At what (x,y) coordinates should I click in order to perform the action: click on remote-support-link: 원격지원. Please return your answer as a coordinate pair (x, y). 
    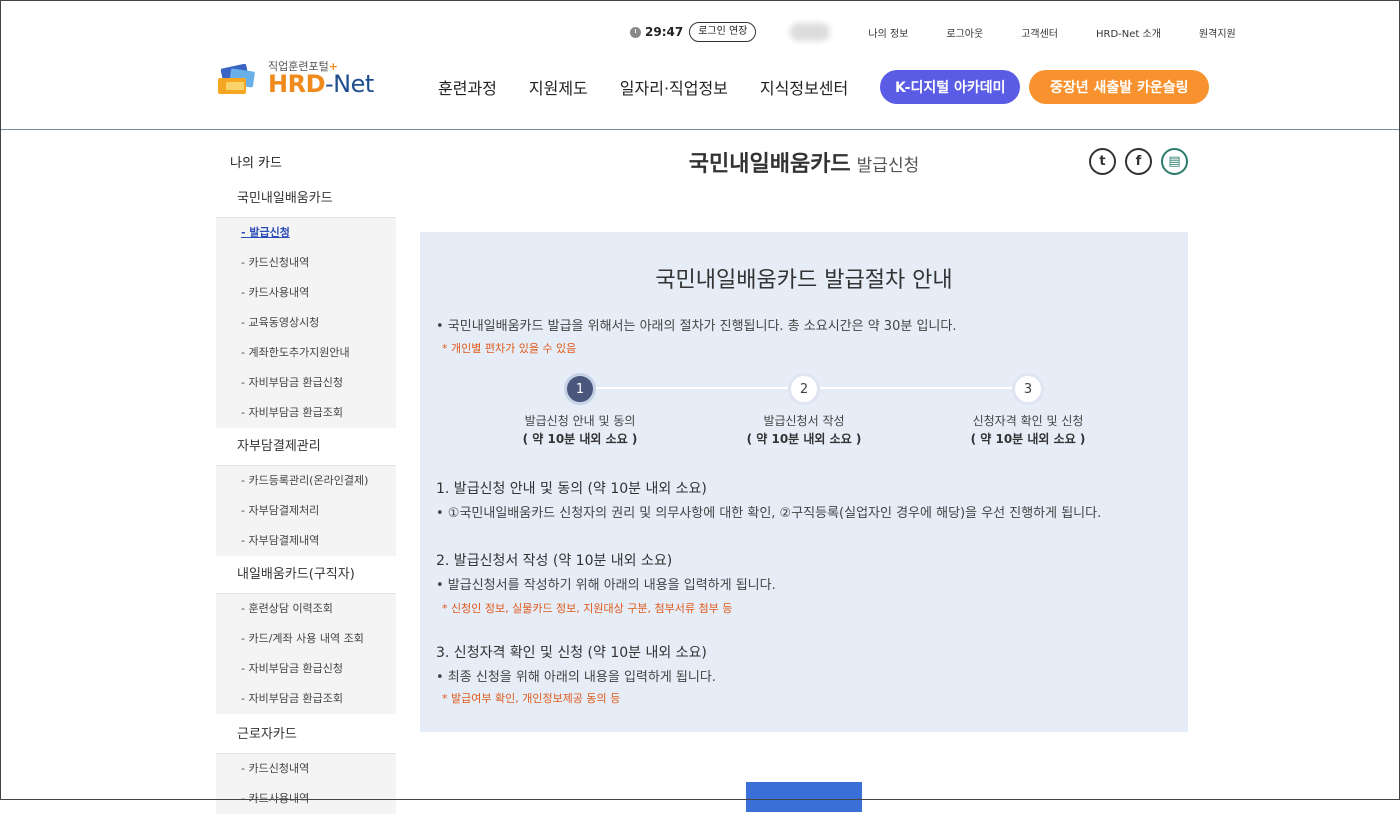
    Looking at the image, I should click on (1217, 32).